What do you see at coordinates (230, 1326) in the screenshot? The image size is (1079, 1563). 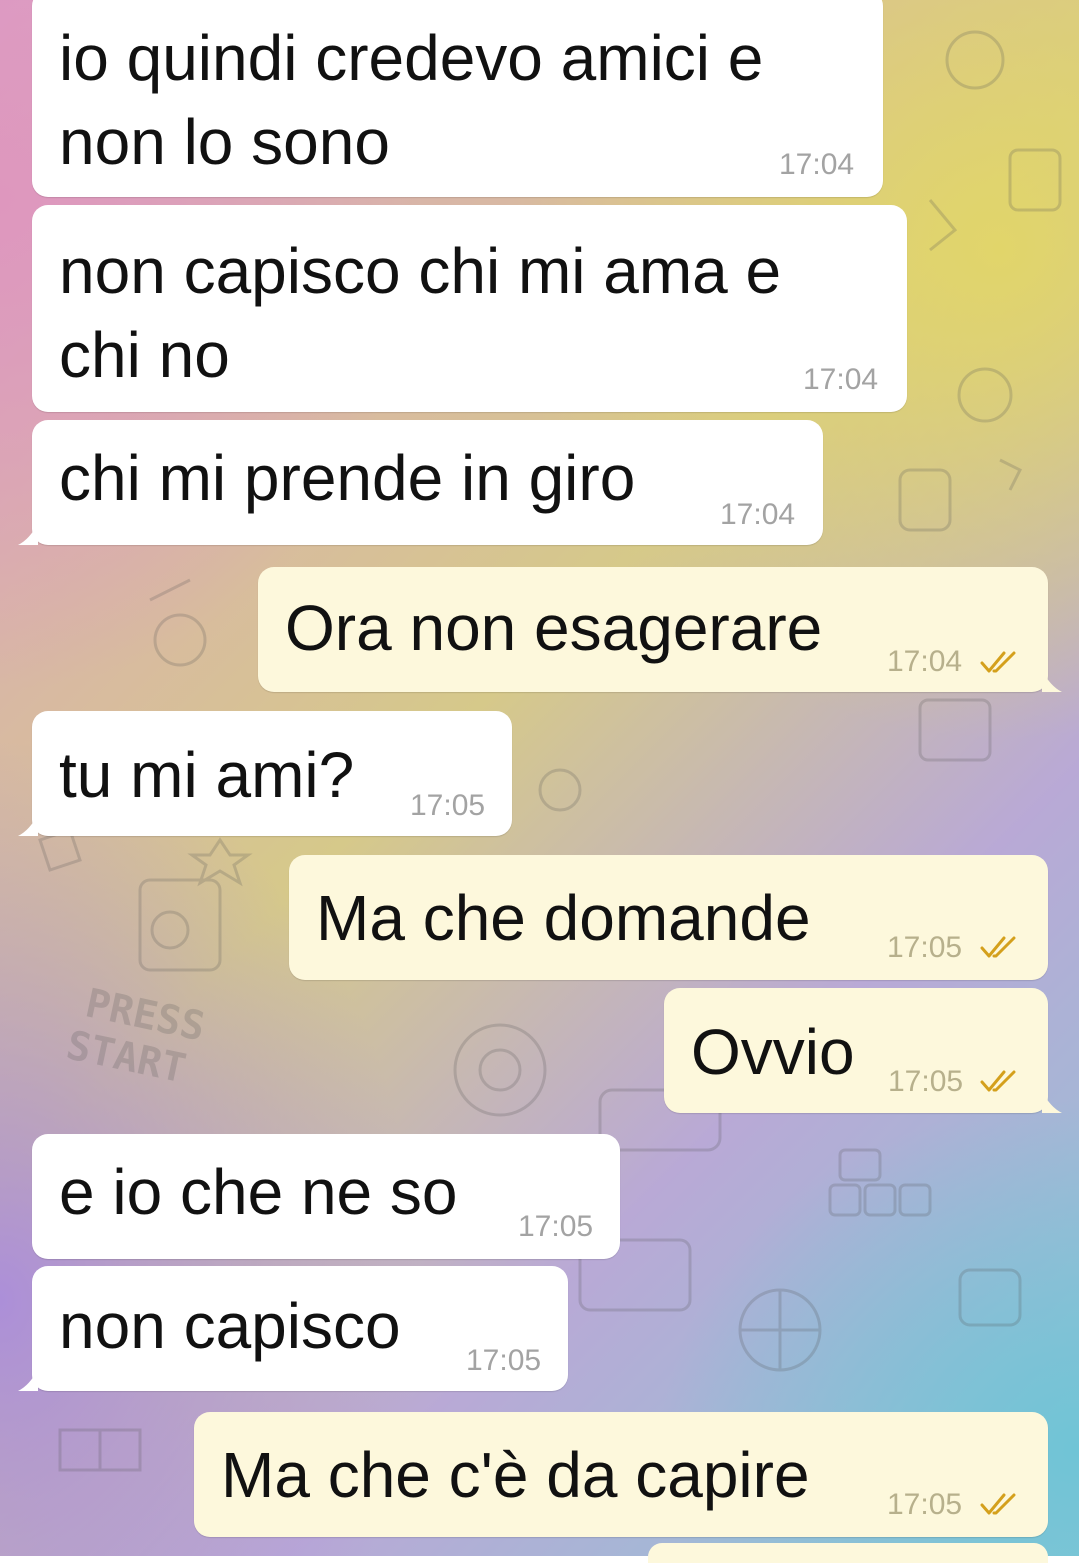 I see `message-text: non capisco` at bounding box center [230, 1326].